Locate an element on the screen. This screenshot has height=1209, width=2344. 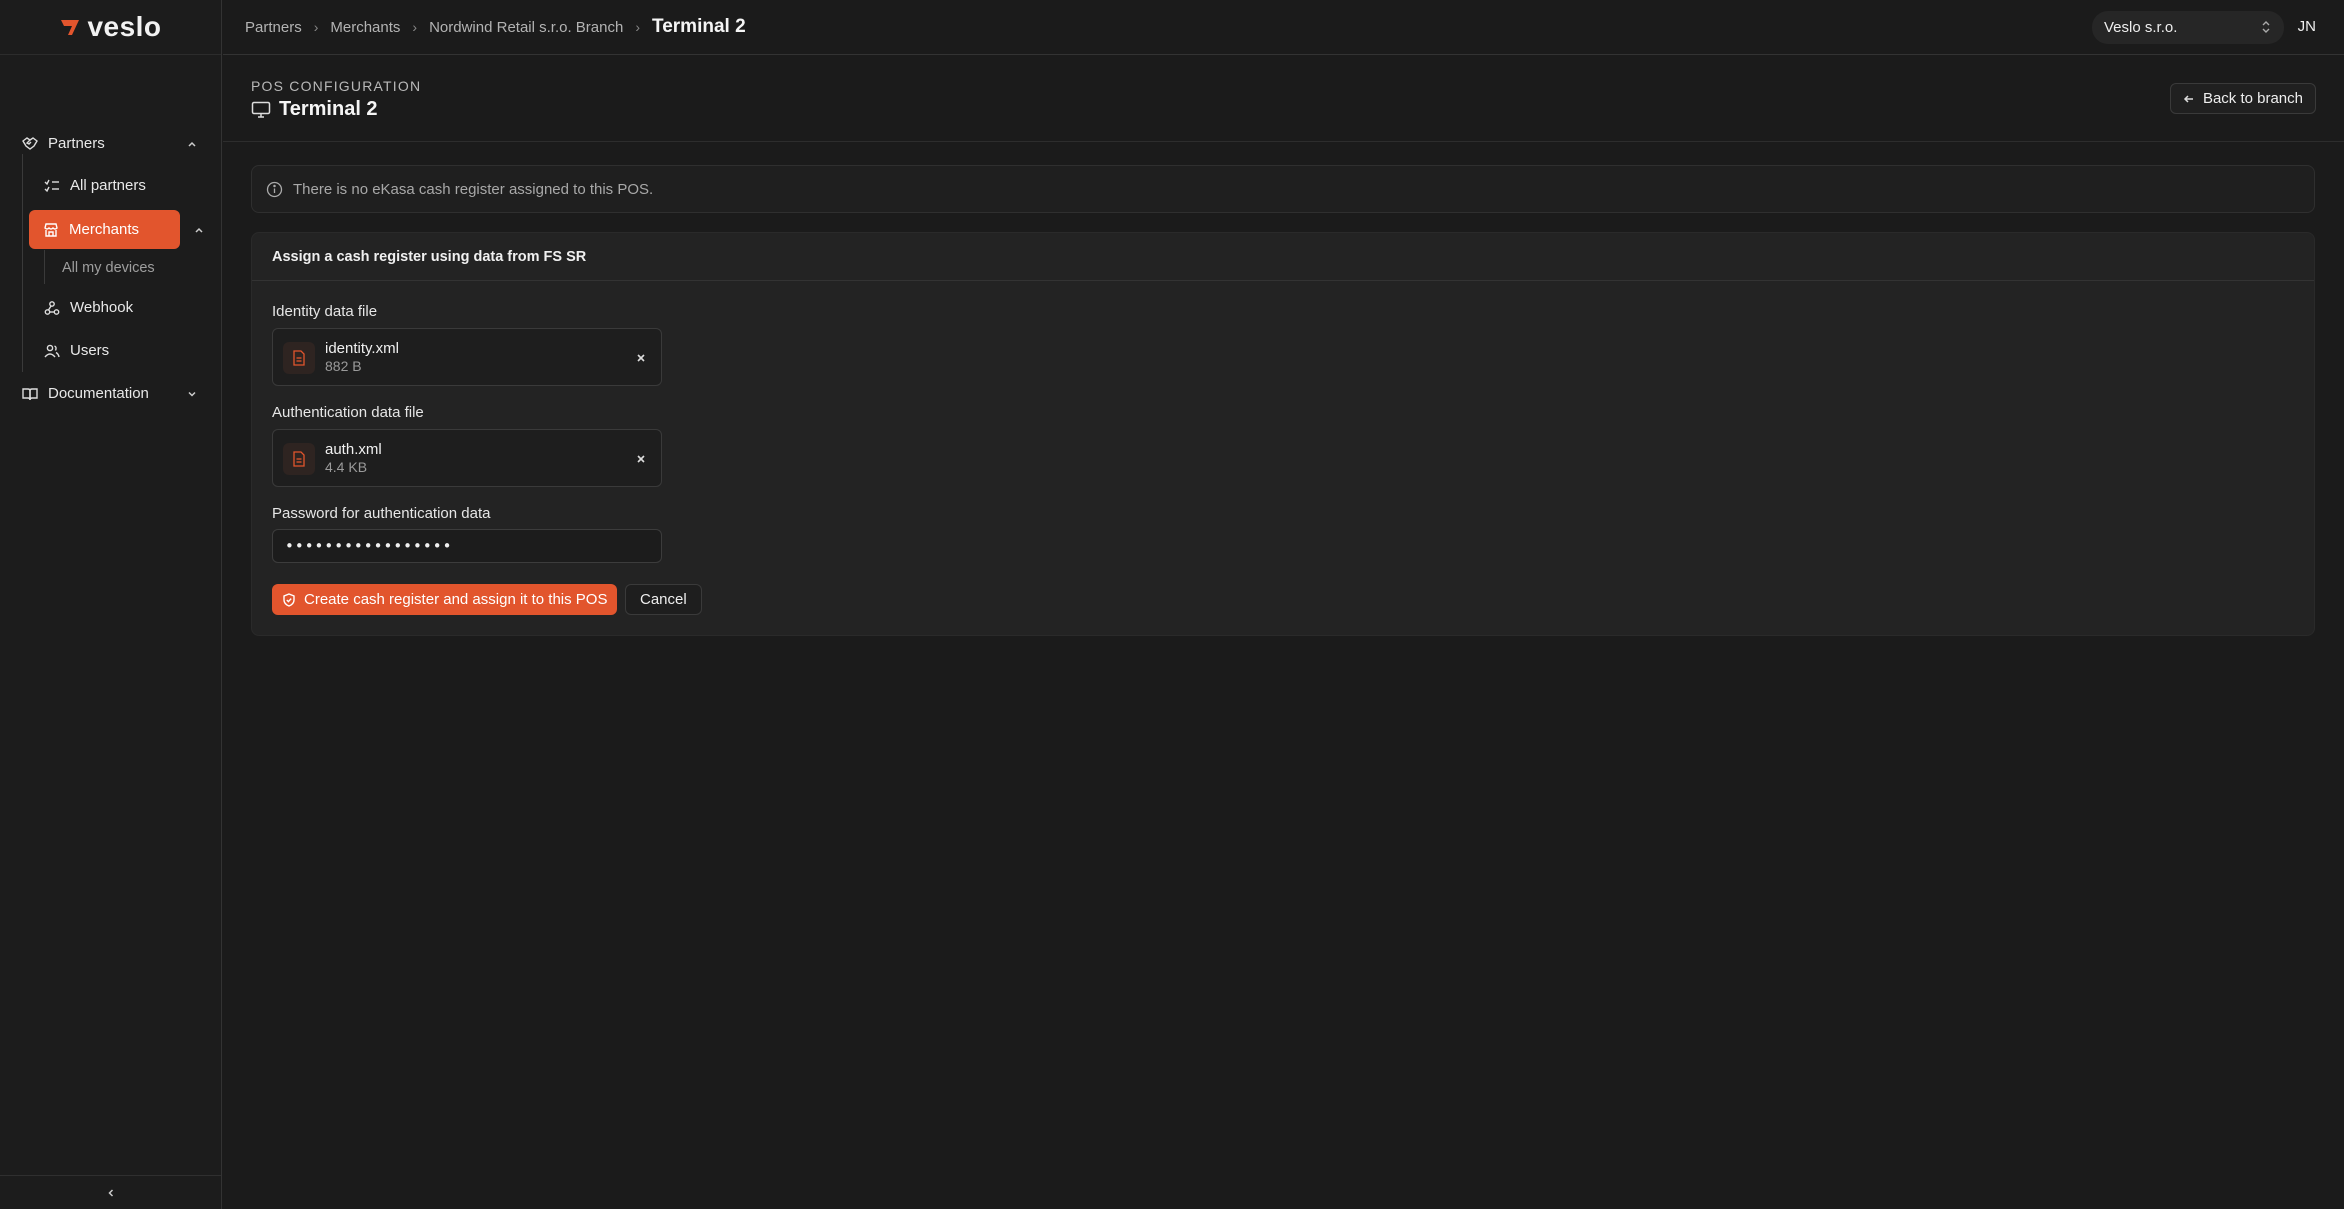
auth-file-item: auth.xml 4.4 KB is located at coordinates (467, 458).